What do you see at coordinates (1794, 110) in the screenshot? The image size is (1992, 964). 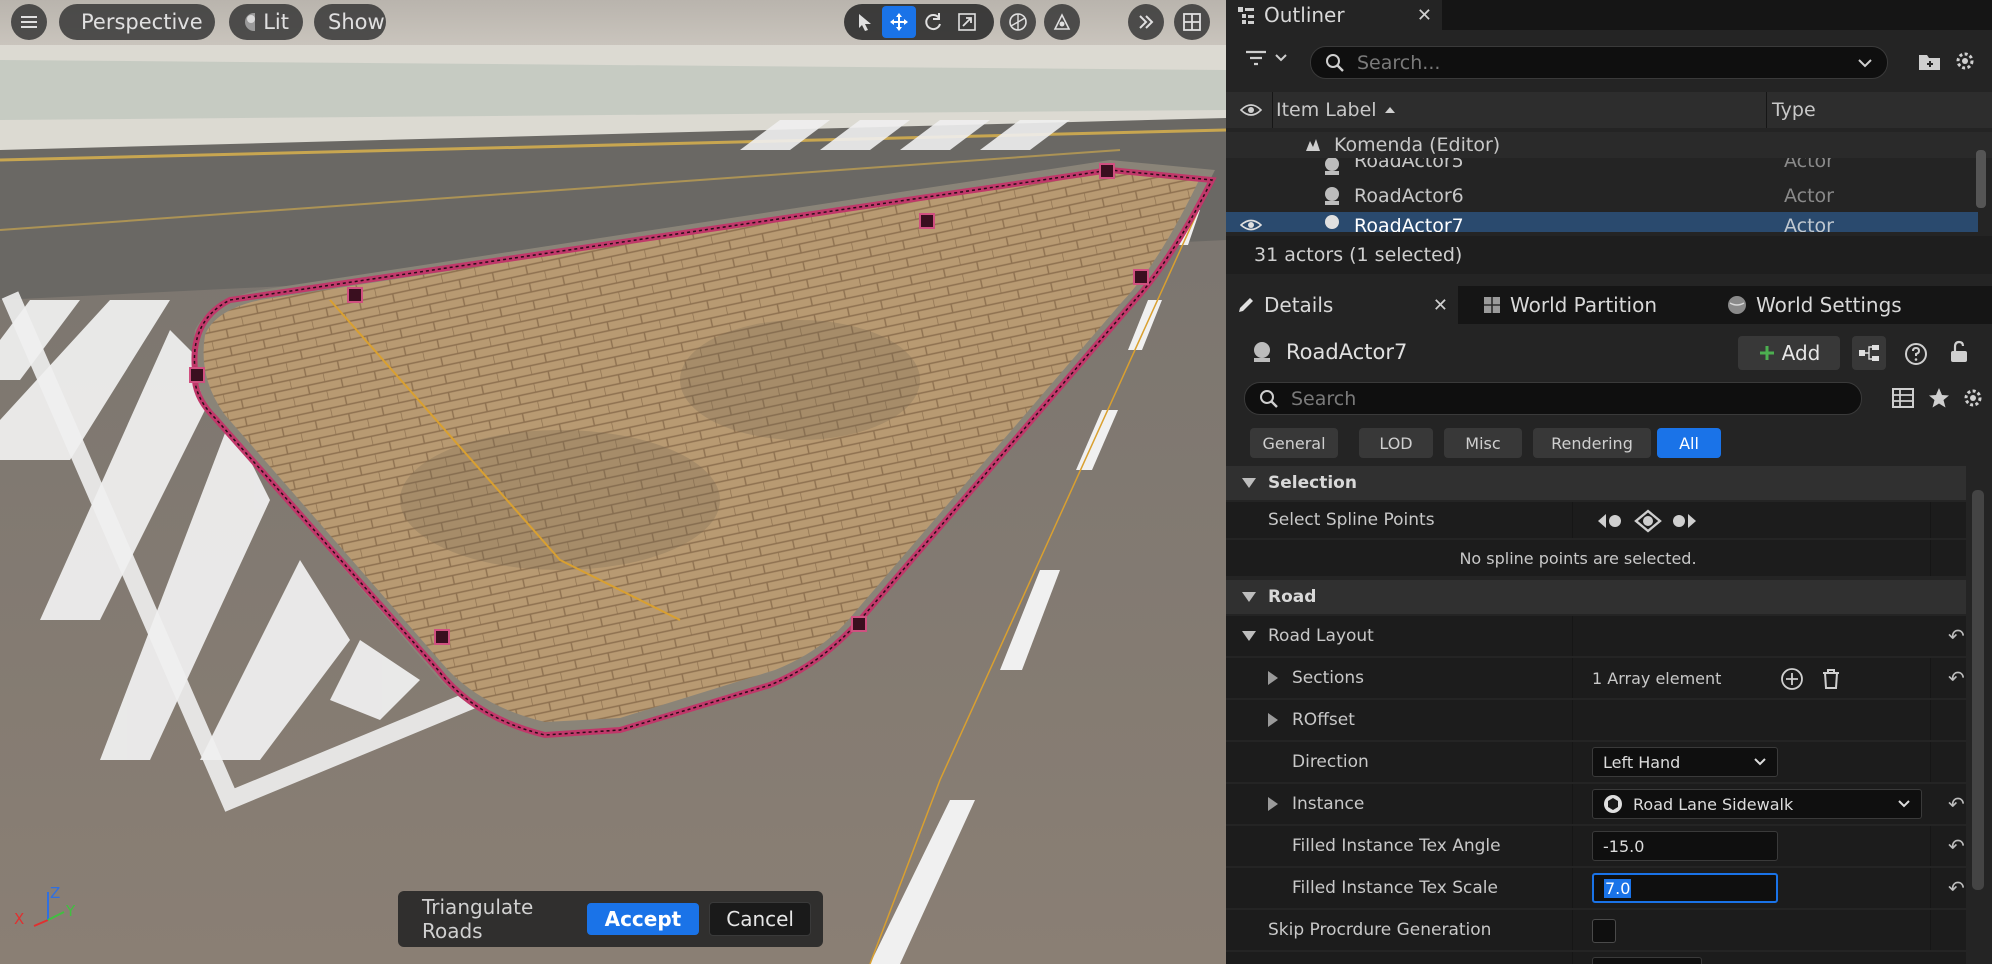 I see `type-column-header: Type` at bounding box center [1794, 110].